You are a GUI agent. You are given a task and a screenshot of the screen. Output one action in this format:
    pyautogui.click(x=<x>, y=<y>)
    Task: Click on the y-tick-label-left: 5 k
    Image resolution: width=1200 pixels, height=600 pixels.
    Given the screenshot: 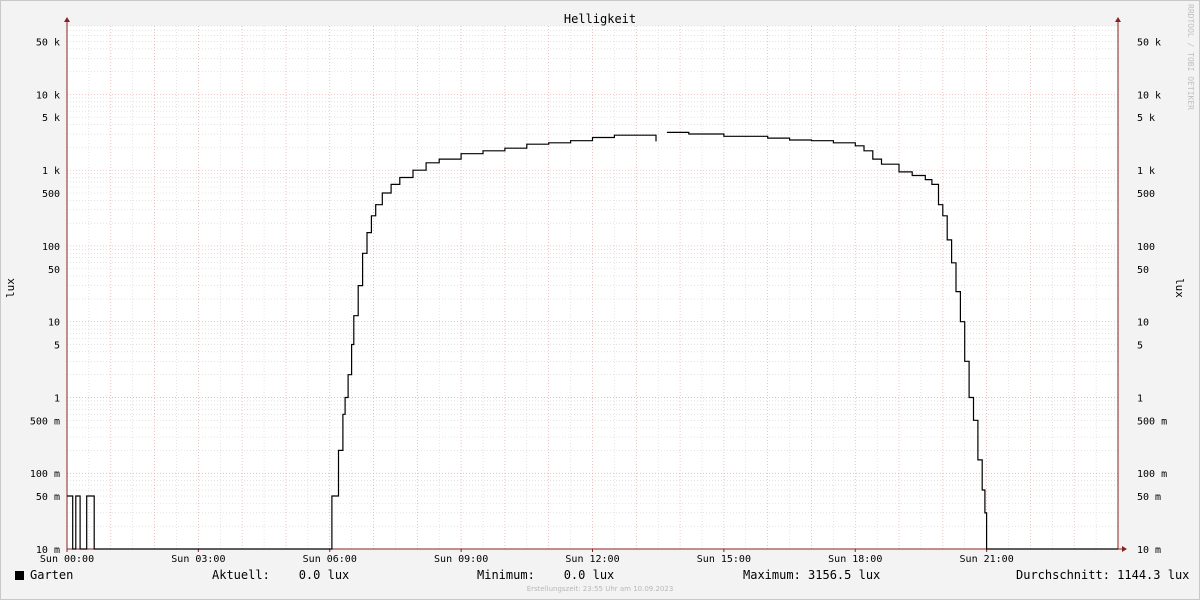 What is the action you would take?
    pyautogui.click(x=51, y=118)
    